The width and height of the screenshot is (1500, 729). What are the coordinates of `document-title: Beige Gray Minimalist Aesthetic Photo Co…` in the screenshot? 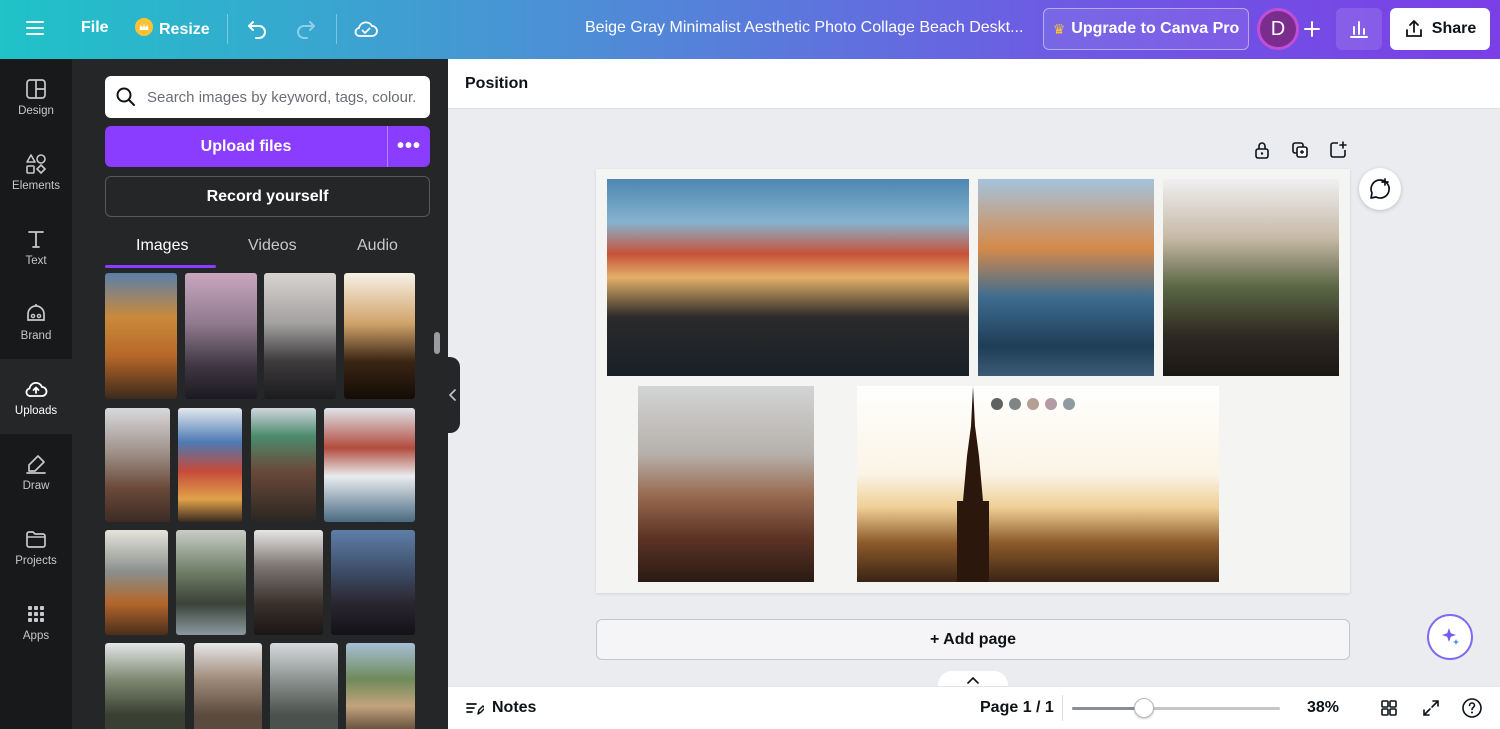 It's located at (805, 28).